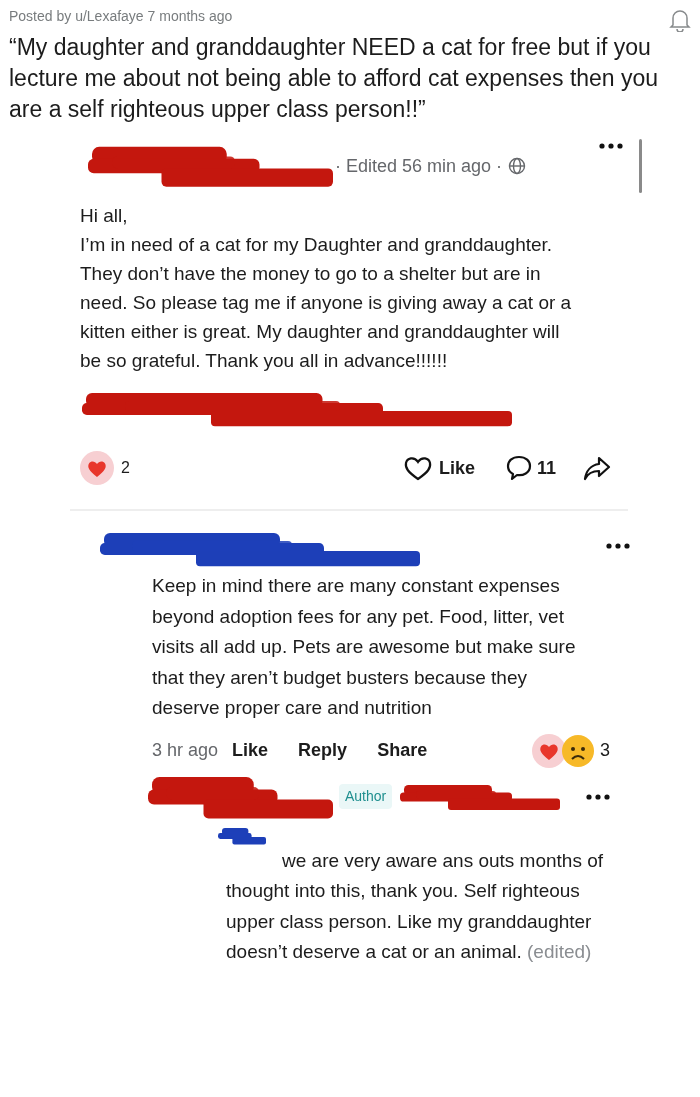 Image resolution: width=700 pixels, height=1097 pixels. I want to click on comment-time: 3 hr ago, so click(185, 750).